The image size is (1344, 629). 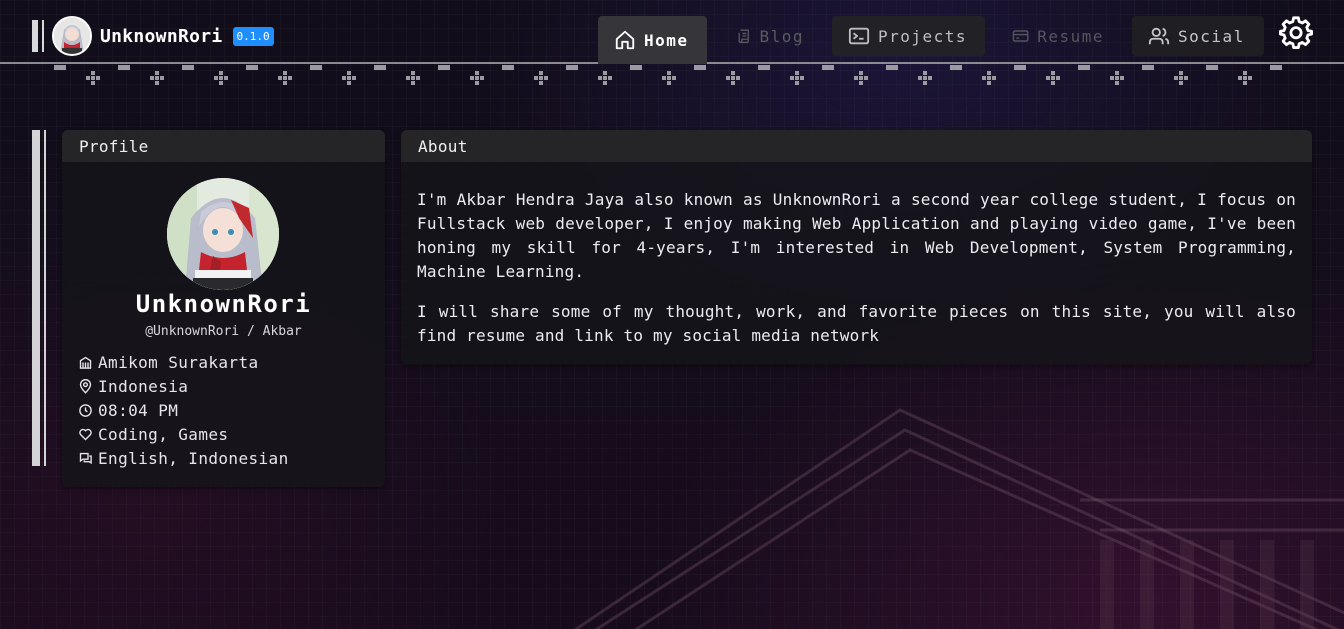 I want to click on info-school: Amikom Surakarta, so click(x=183, y=362).